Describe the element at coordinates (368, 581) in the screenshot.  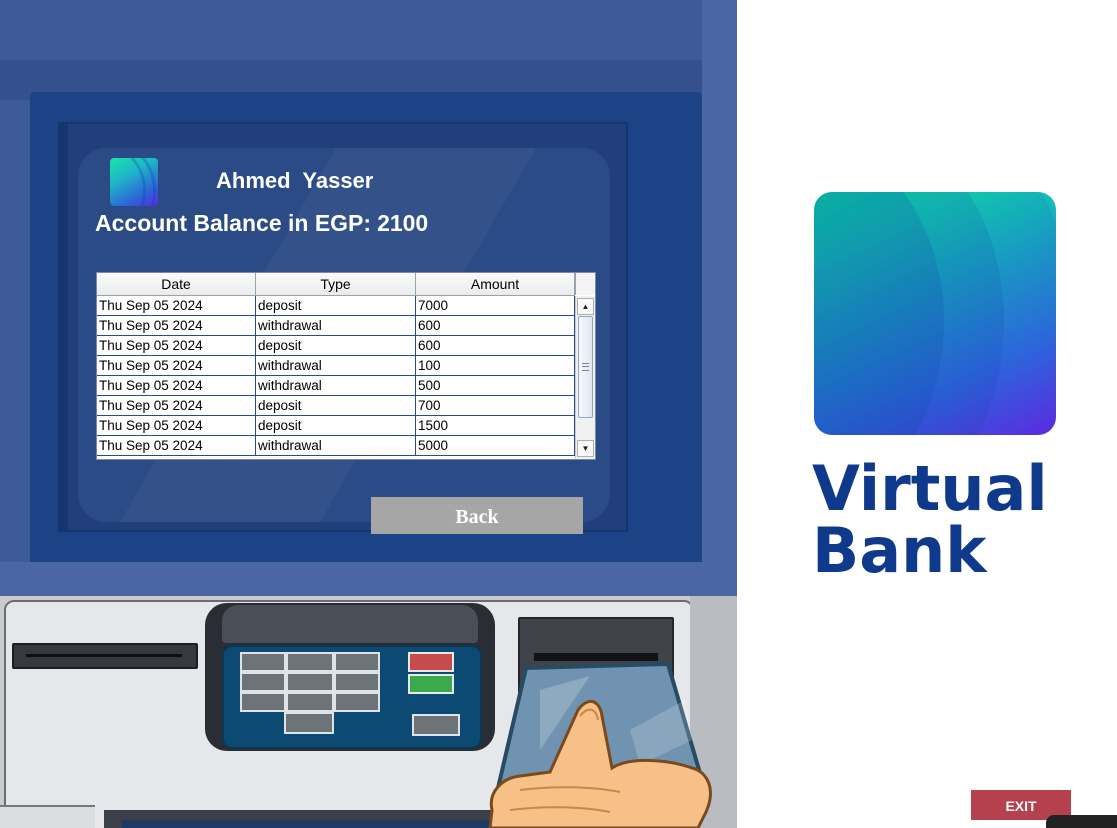
I see `atm-frame-bottom` at that location.